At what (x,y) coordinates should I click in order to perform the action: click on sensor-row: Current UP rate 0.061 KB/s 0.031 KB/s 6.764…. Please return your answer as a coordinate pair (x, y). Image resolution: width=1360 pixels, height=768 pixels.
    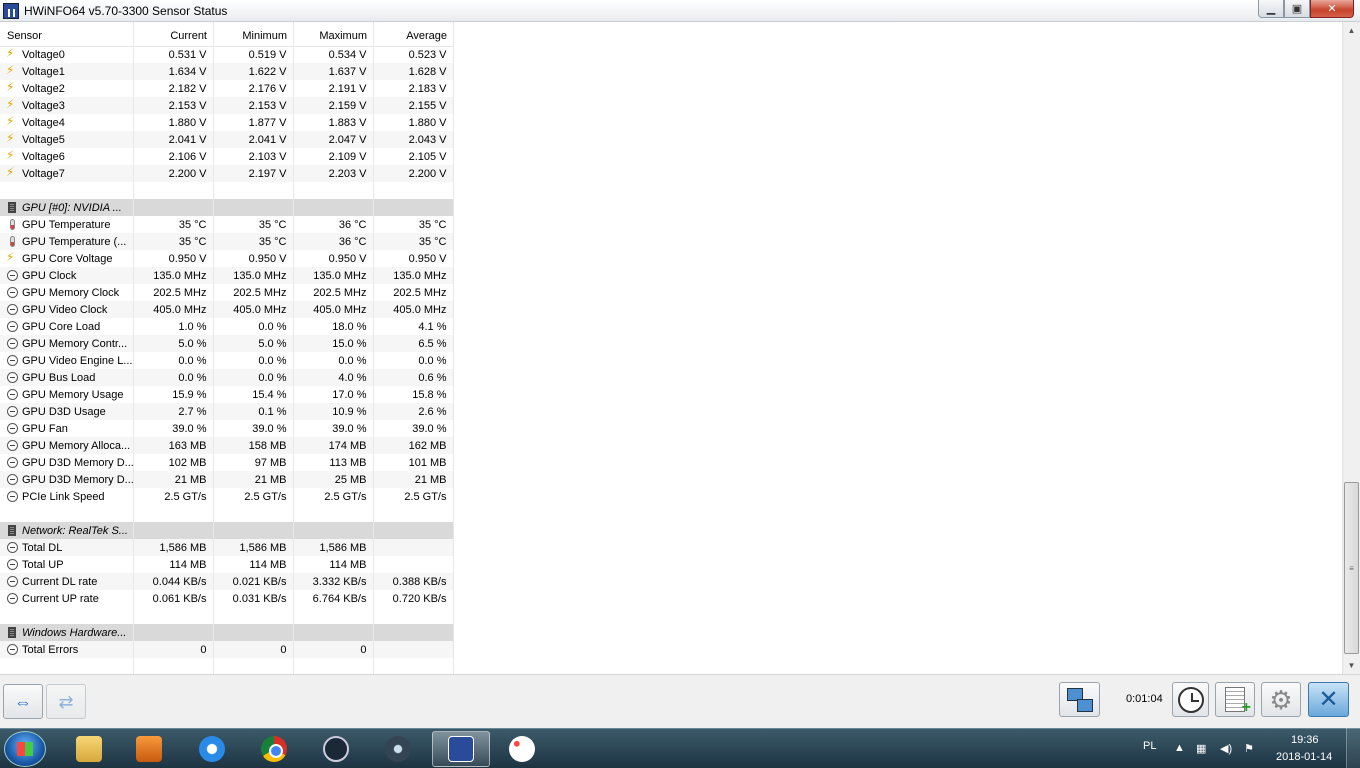
    Looking at the image, I should click on (227, 598).